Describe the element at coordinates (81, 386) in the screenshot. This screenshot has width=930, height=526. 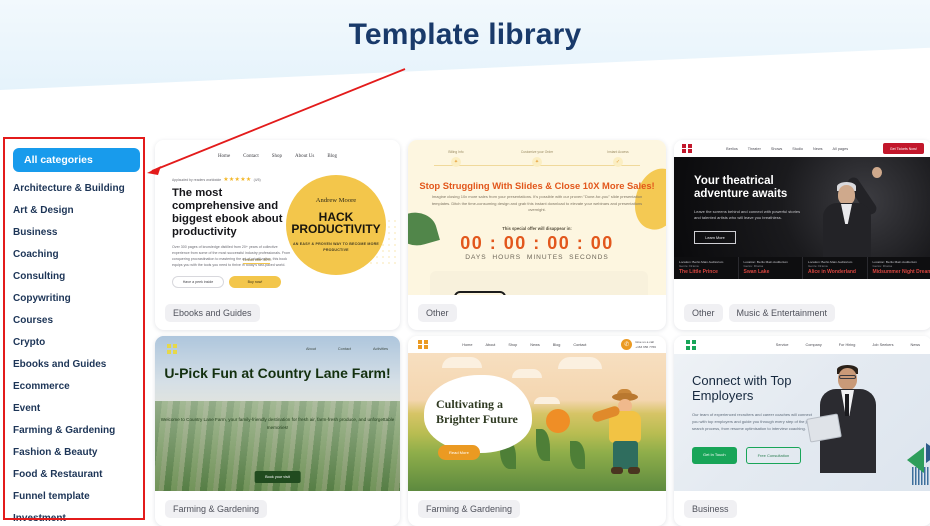
I see `sidebar-item-ecommerce: Ecommerce` at that location.